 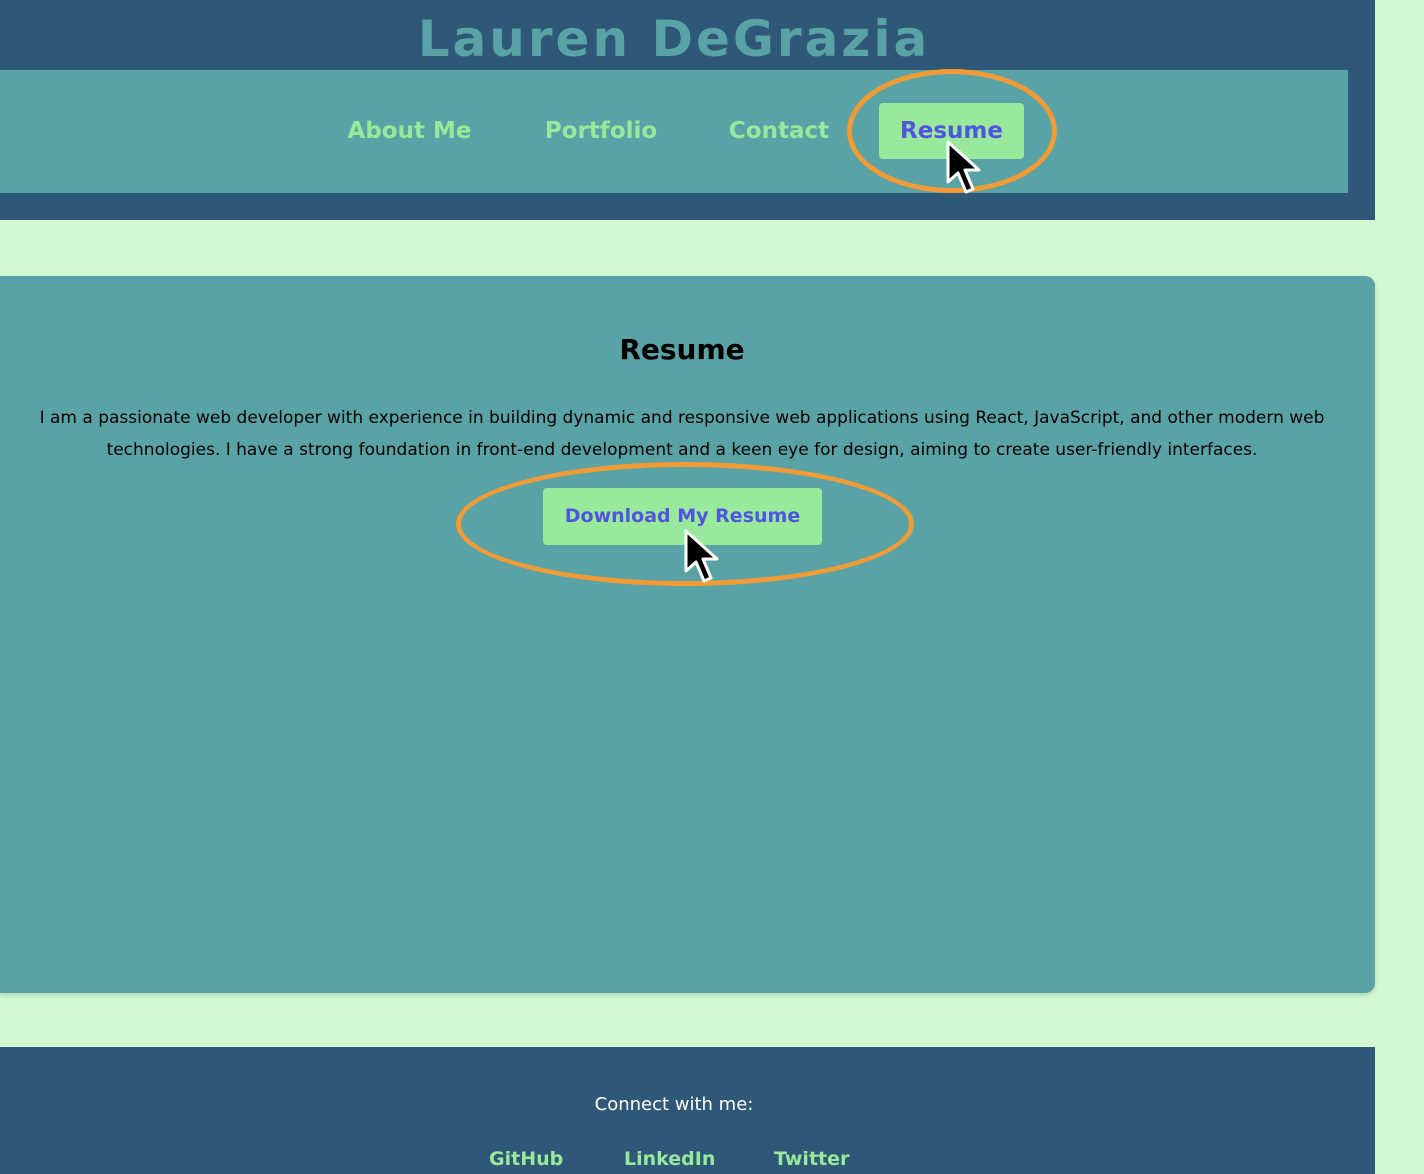 What do you see at coordinates (811, 1159) in the screenshot?
I see `footer-link-twitter: Twitter` at bounding box center [811, 1159].